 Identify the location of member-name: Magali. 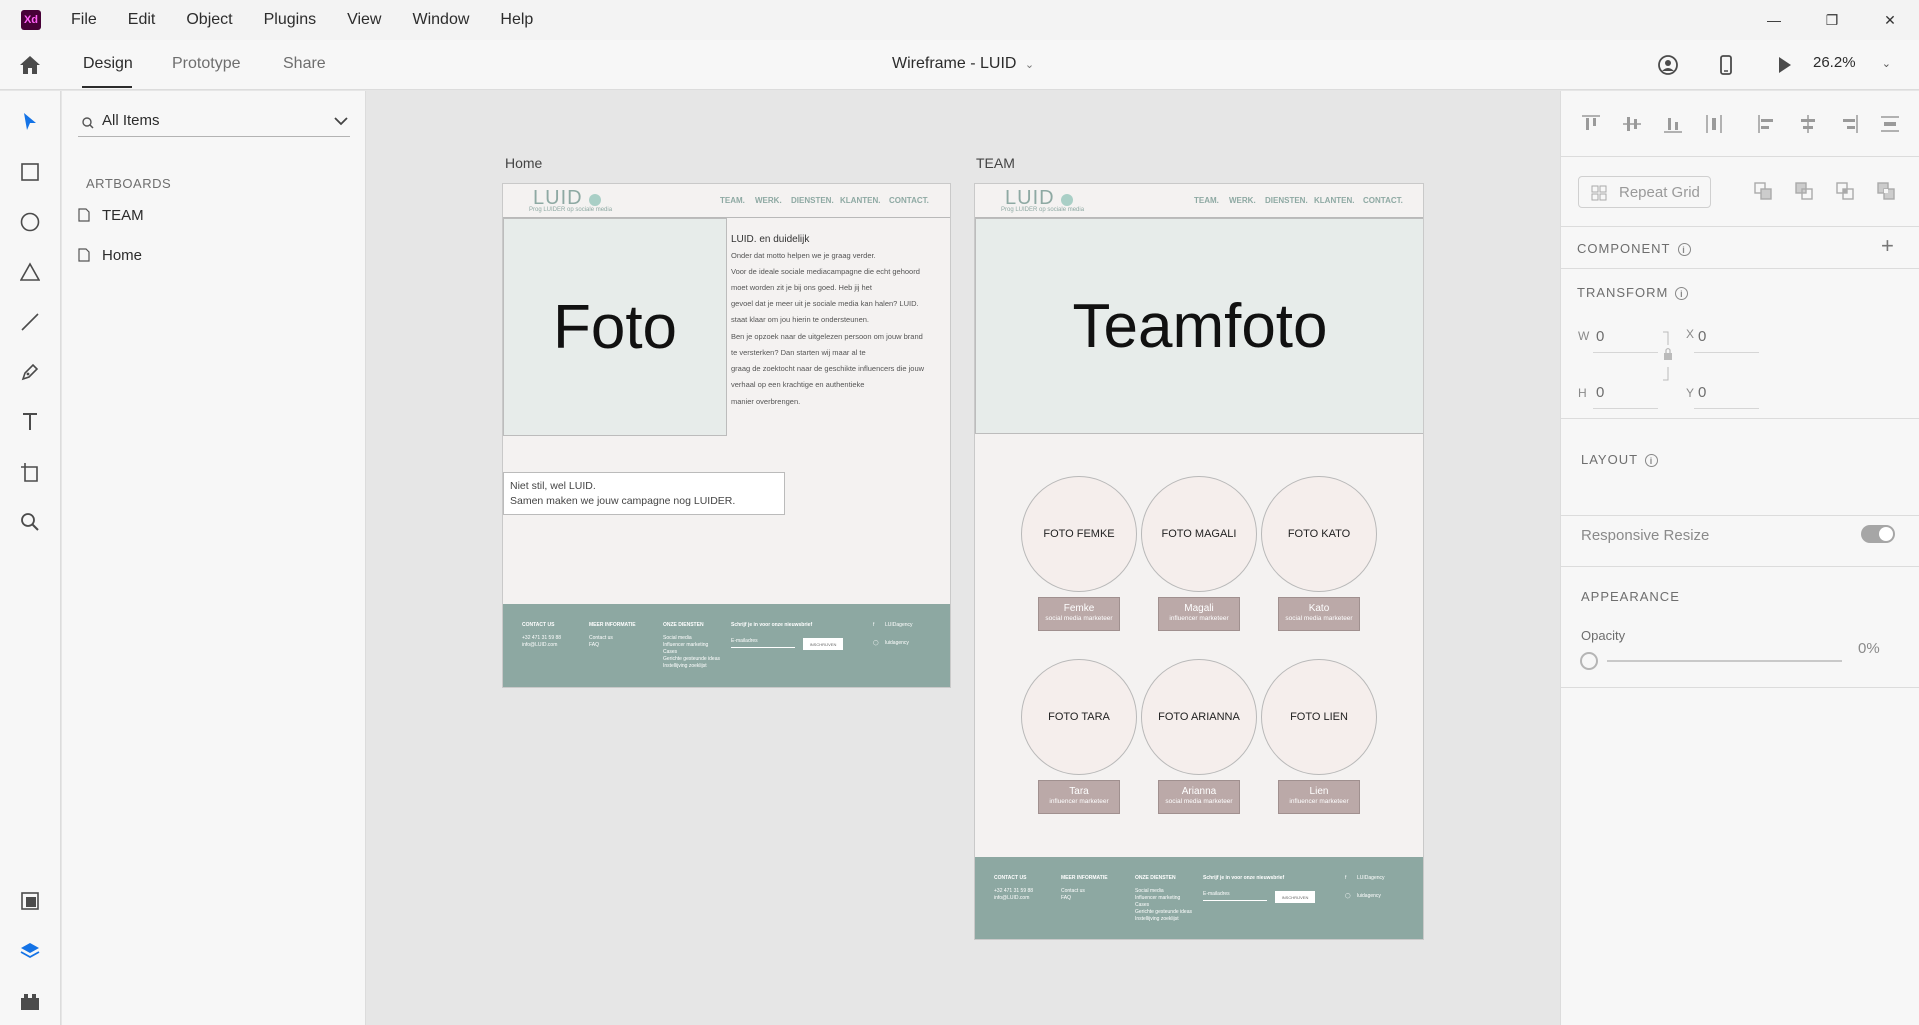
(1199, 608).